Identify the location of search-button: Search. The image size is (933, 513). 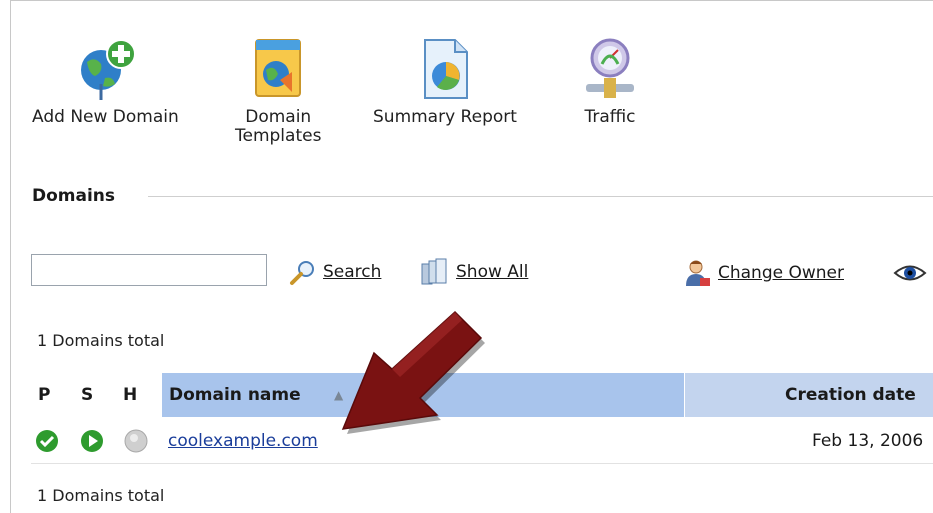
(335, 272).